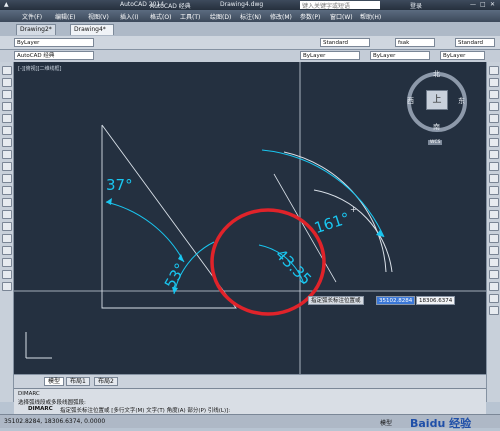  I want to click on menu-view: 视图(V), so click(98, 16).